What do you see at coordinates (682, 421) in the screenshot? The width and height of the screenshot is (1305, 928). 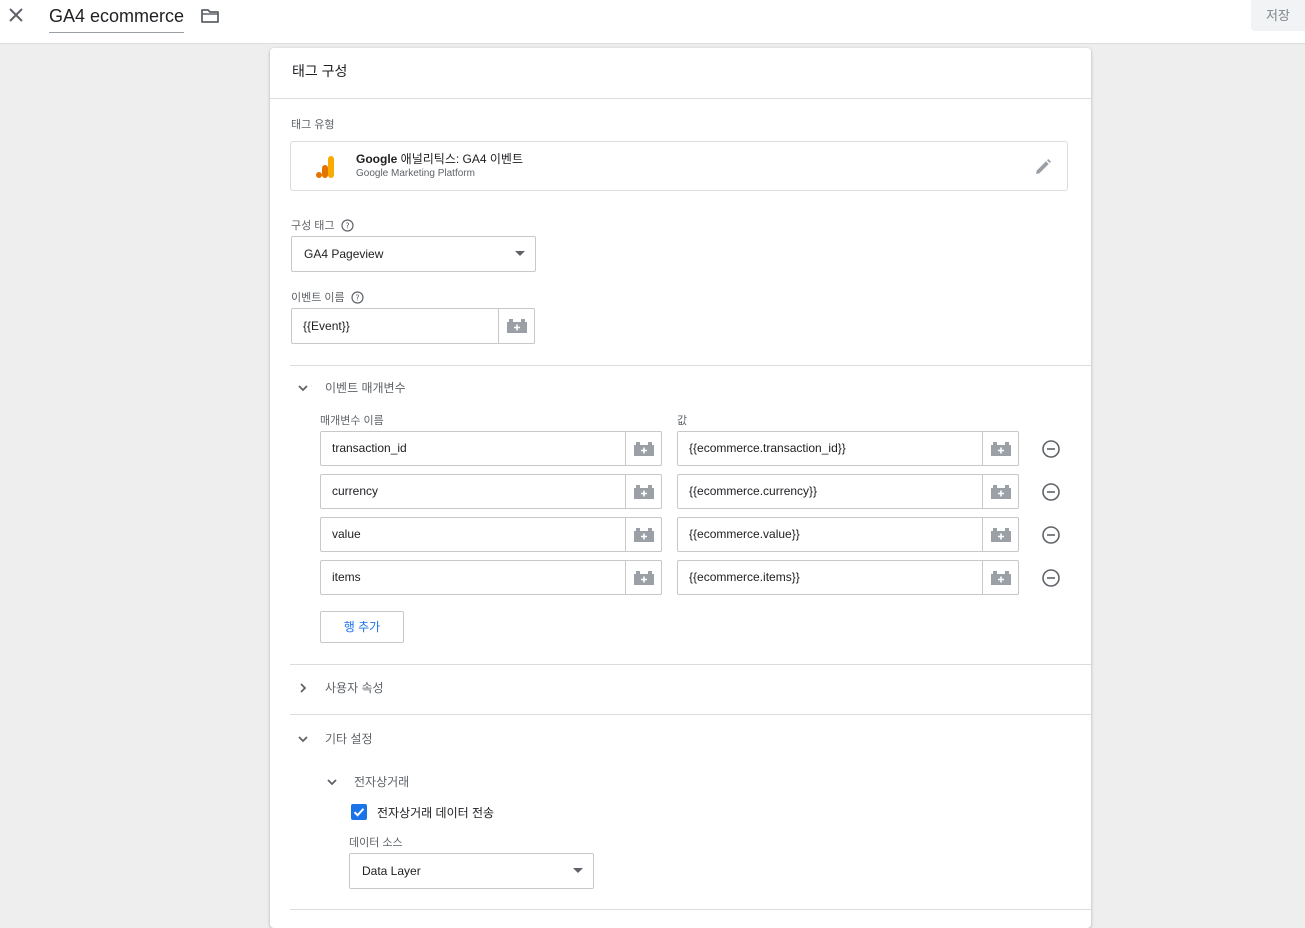 I see `param-value-column-header: 값` at bounding box center [682, 421].